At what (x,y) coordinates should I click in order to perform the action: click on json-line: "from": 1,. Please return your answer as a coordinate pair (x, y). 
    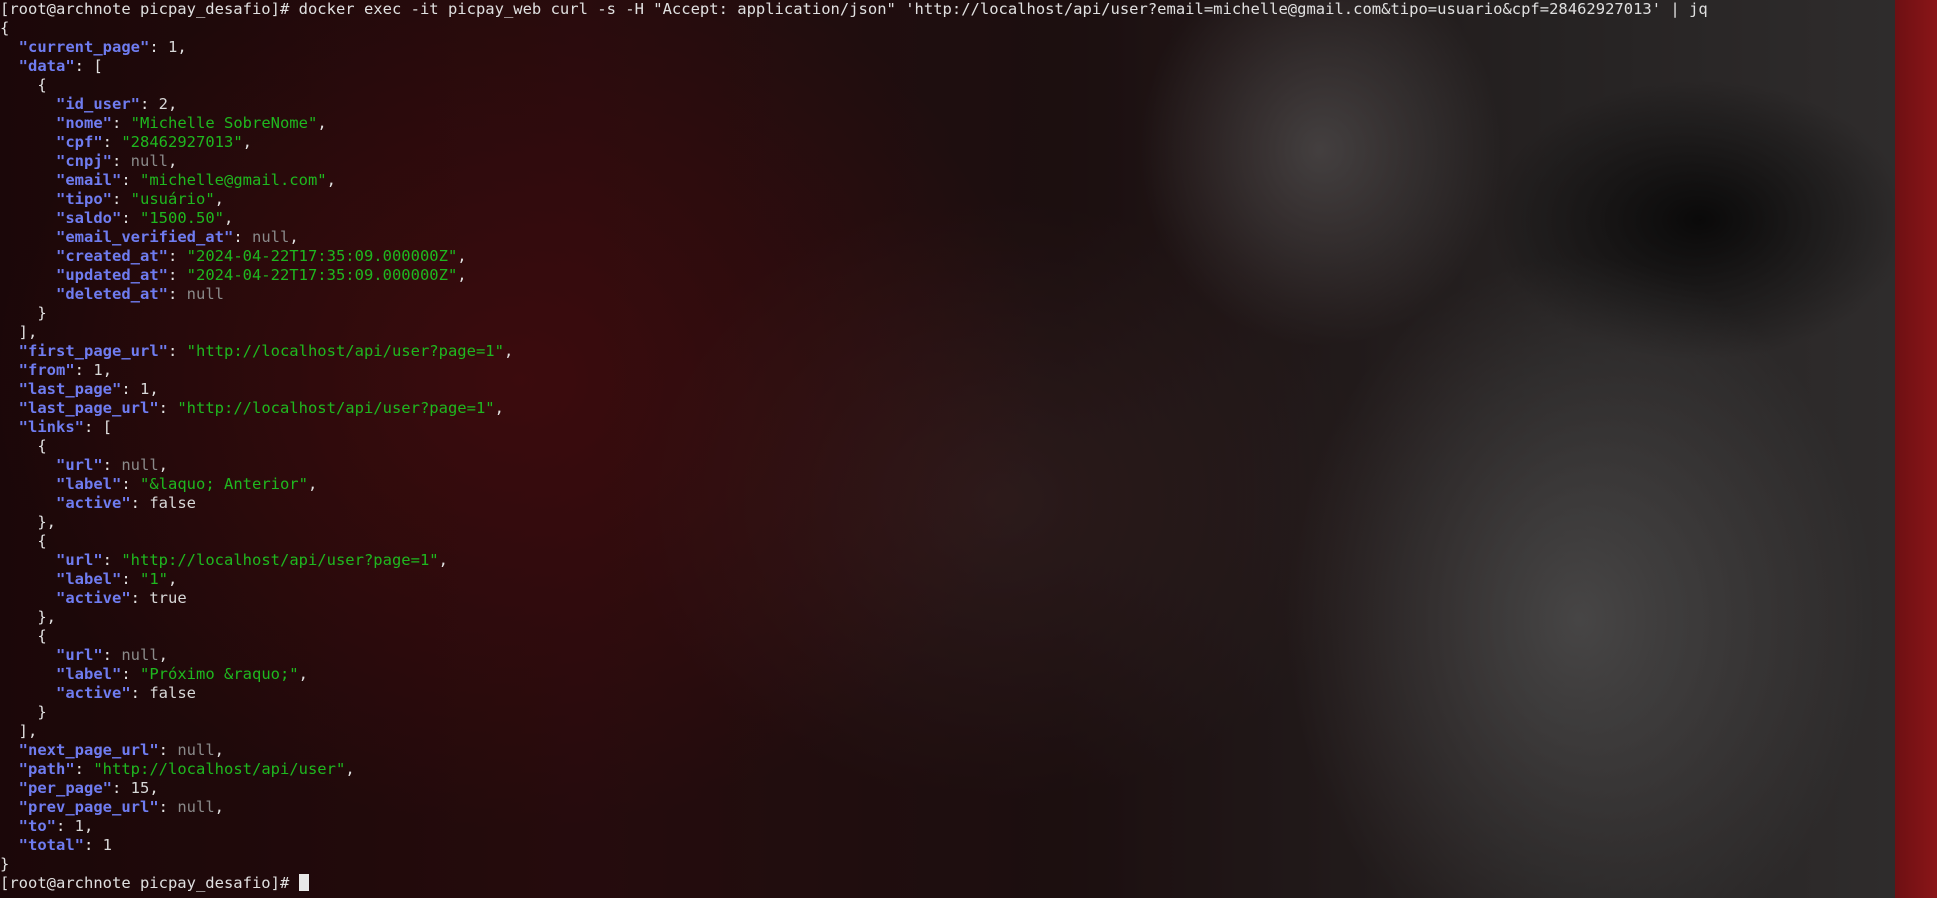
    Looking at the image, I should click on (65, 370).